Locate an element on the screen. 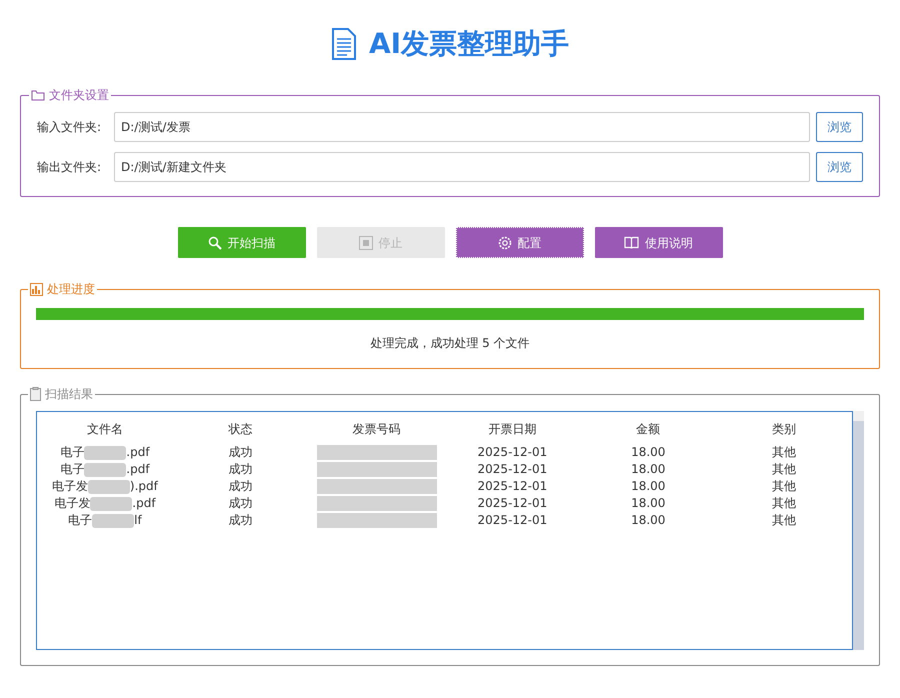 This screenshot has width=900, height=698. search-icon is located at coordinates (215, 243).